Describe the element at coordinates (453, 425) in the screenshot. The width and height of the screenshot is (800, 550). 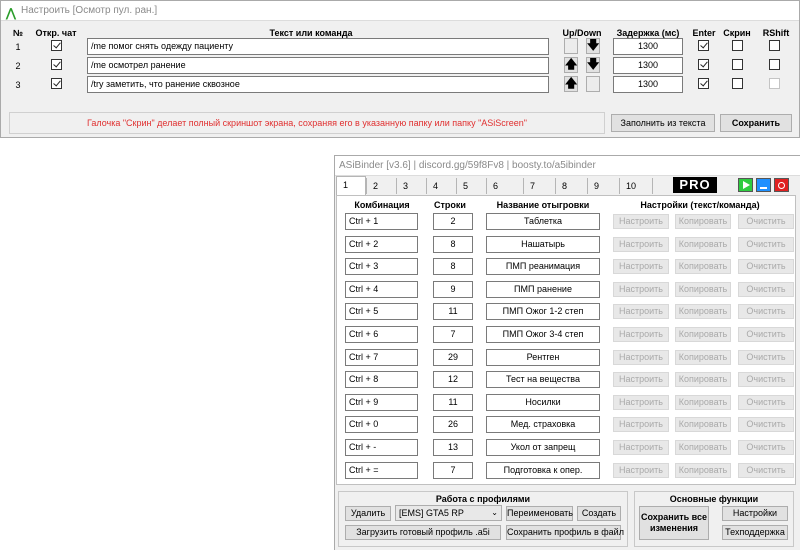
I see `lines-count-field: 26` at that location.